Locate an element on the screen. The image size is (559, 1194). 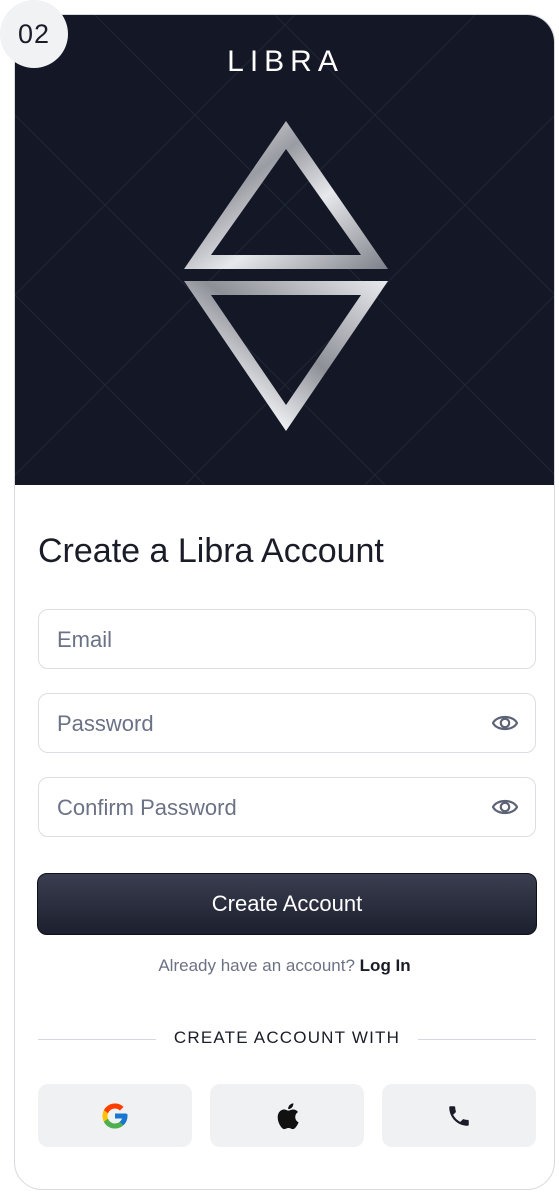
social-heading: CREATE ACCOUNT WITH is located at coordinates (287, 1037).